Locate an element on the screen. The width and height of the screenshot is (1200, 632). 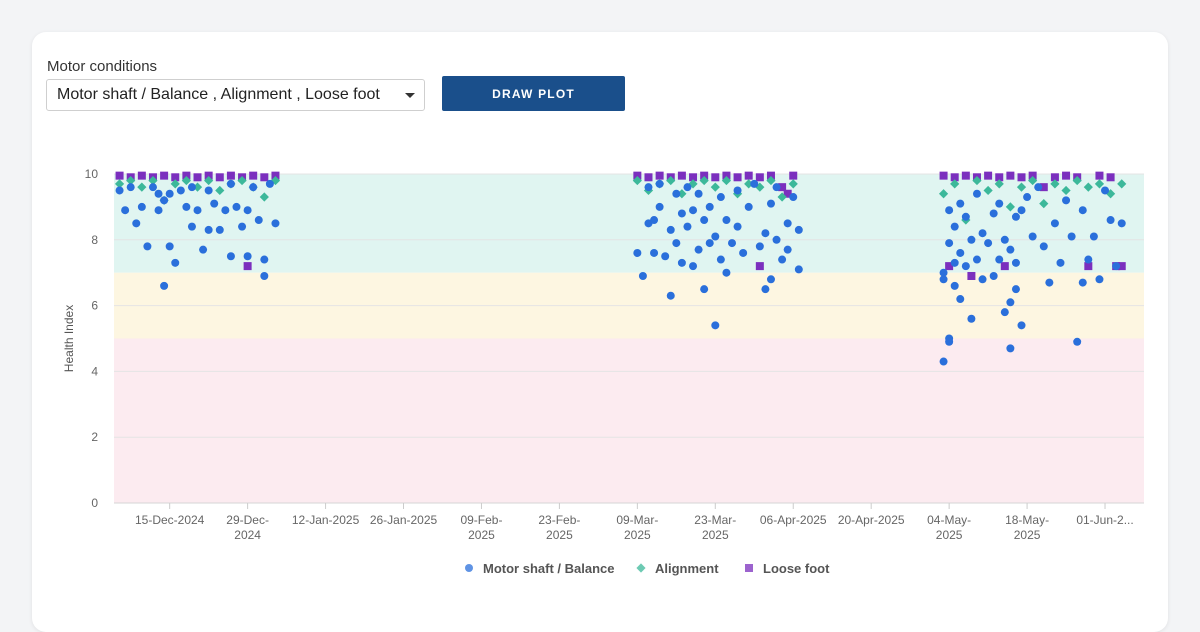
legend-motor-shaft-balance-icon is located at coordinates (469, 568).